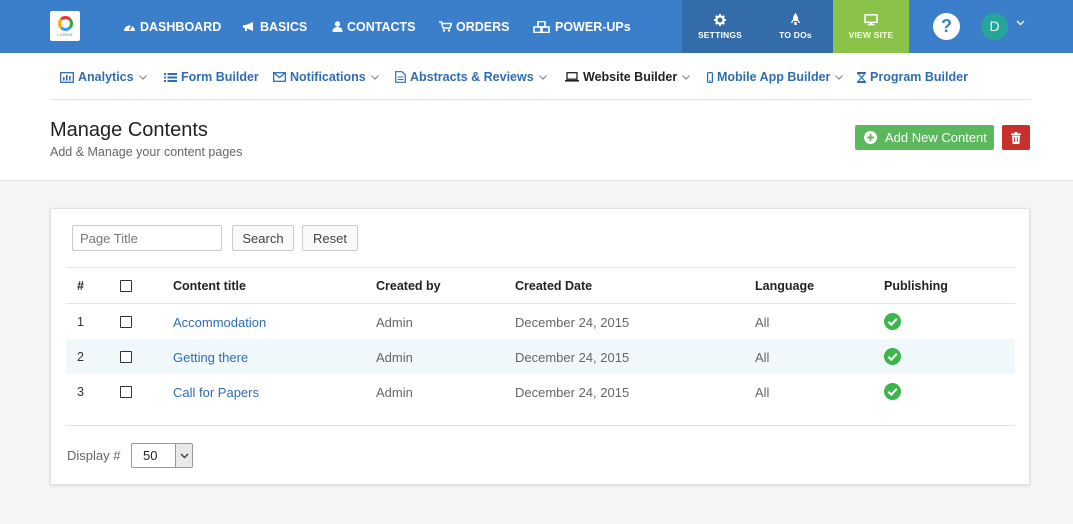 Image resolution: width=1073 pixels, height=524 pixels. What do you see at coordinates (795, 26) in the screenshot?
I see `todos-tile: TO DOs` at bounding box center [795, 26].